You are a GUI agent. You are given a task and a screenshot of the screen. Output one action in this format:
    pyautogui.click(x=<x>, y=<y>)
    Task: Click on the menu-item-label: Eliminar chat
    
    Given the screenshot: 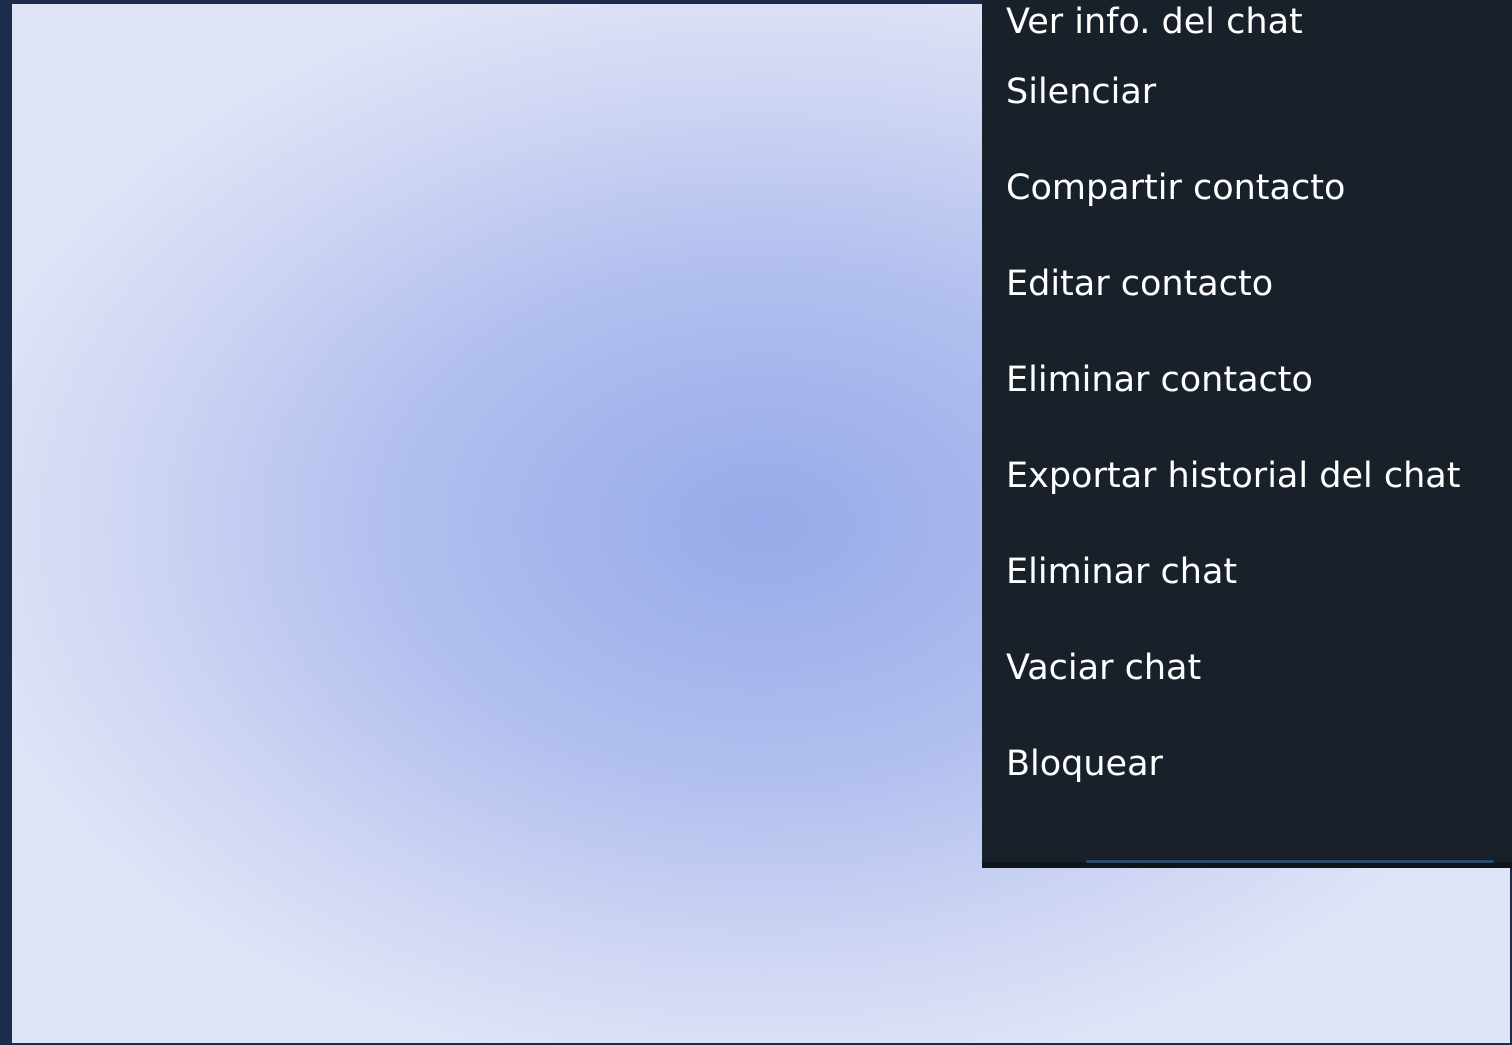 What is the action you would take?
    pyautogui.click(x=1122, y=572)
    